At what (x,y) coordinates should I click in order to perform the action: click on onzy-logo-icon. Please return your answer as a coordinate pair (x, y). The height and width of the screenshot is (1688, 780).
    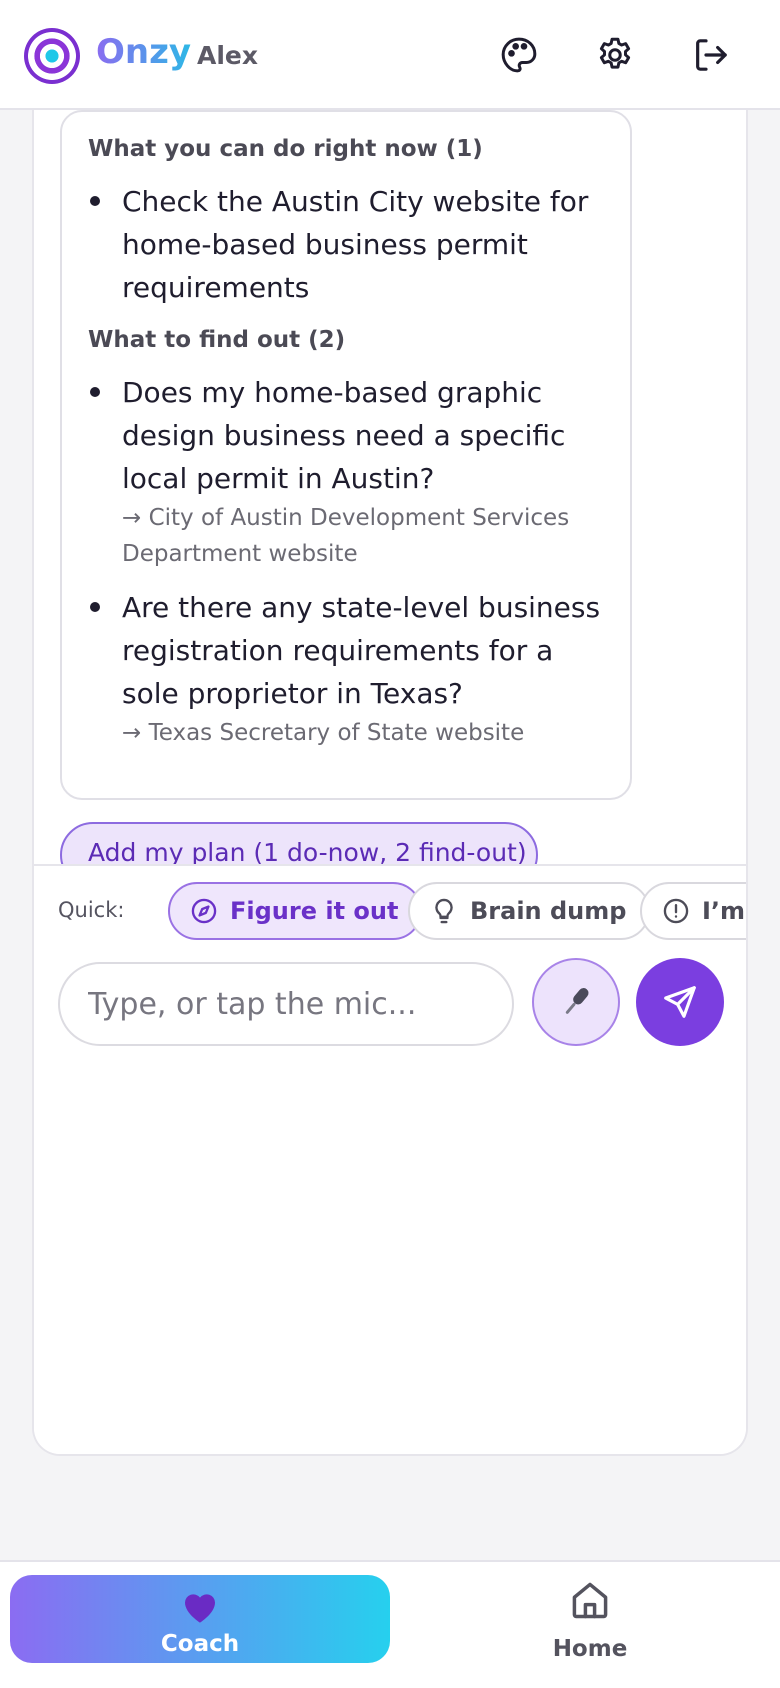
    Looking at the image, I should click on (52, 56).